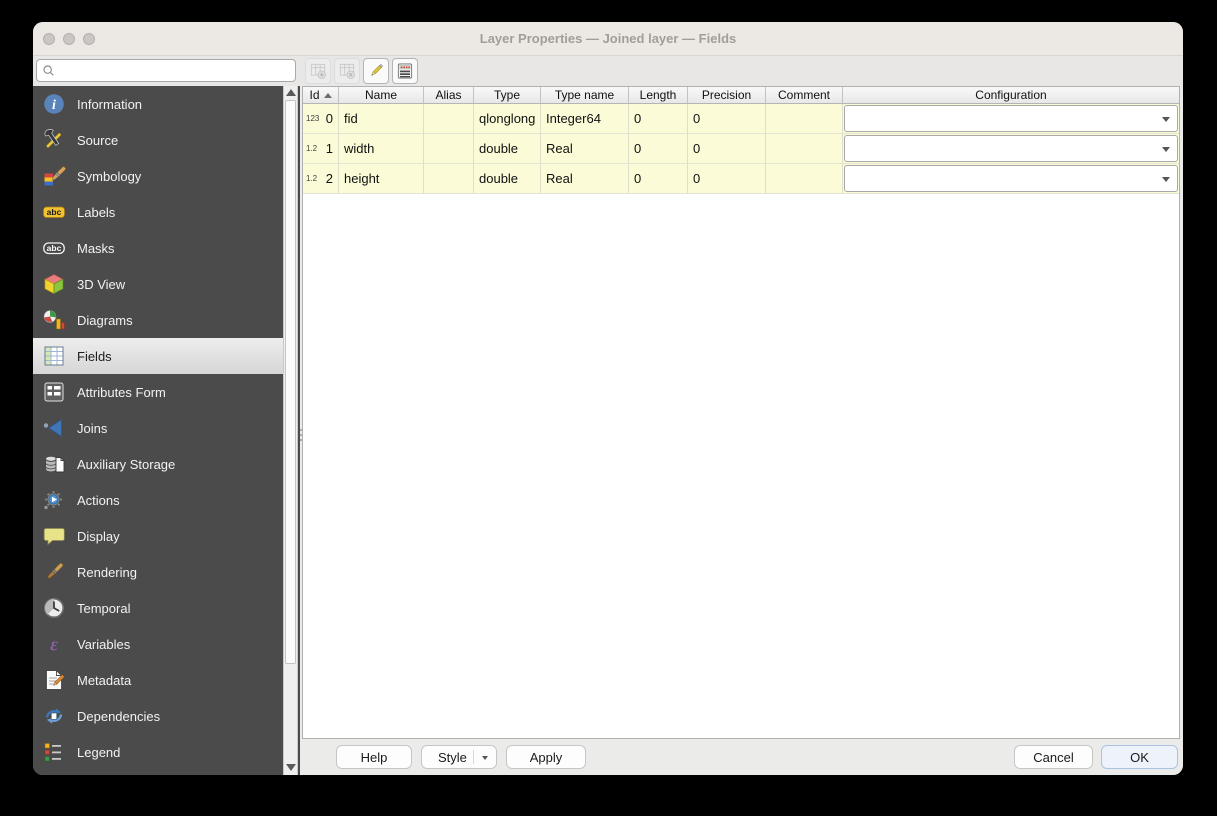 The image size is (1217, 816). What do you see at coordinates (107, 572) in the screenshot?
I see `sidebar-item-label: Rendering` at bounding box center [107, 572].